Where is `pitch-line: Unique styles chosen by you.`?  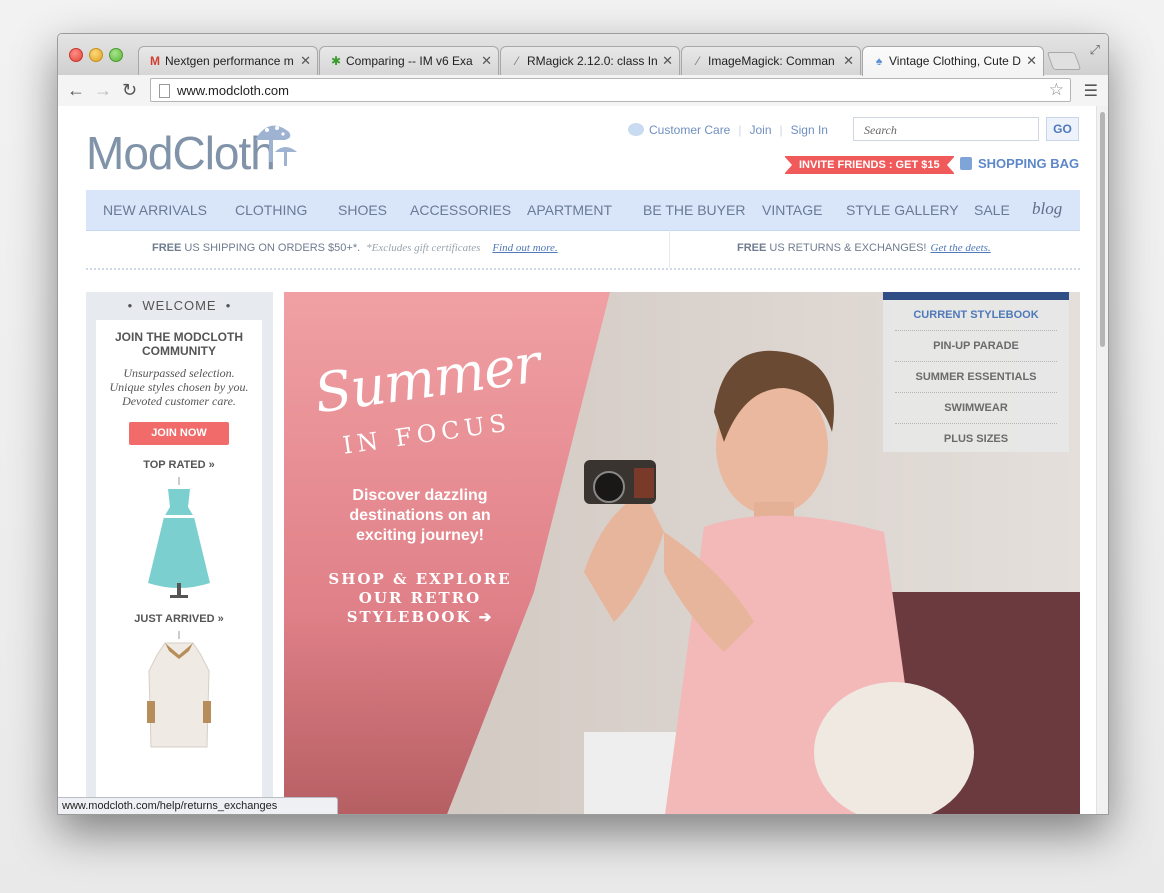
pitch-line: Unique styles chosen by you. is located at coordinates (179, 387).